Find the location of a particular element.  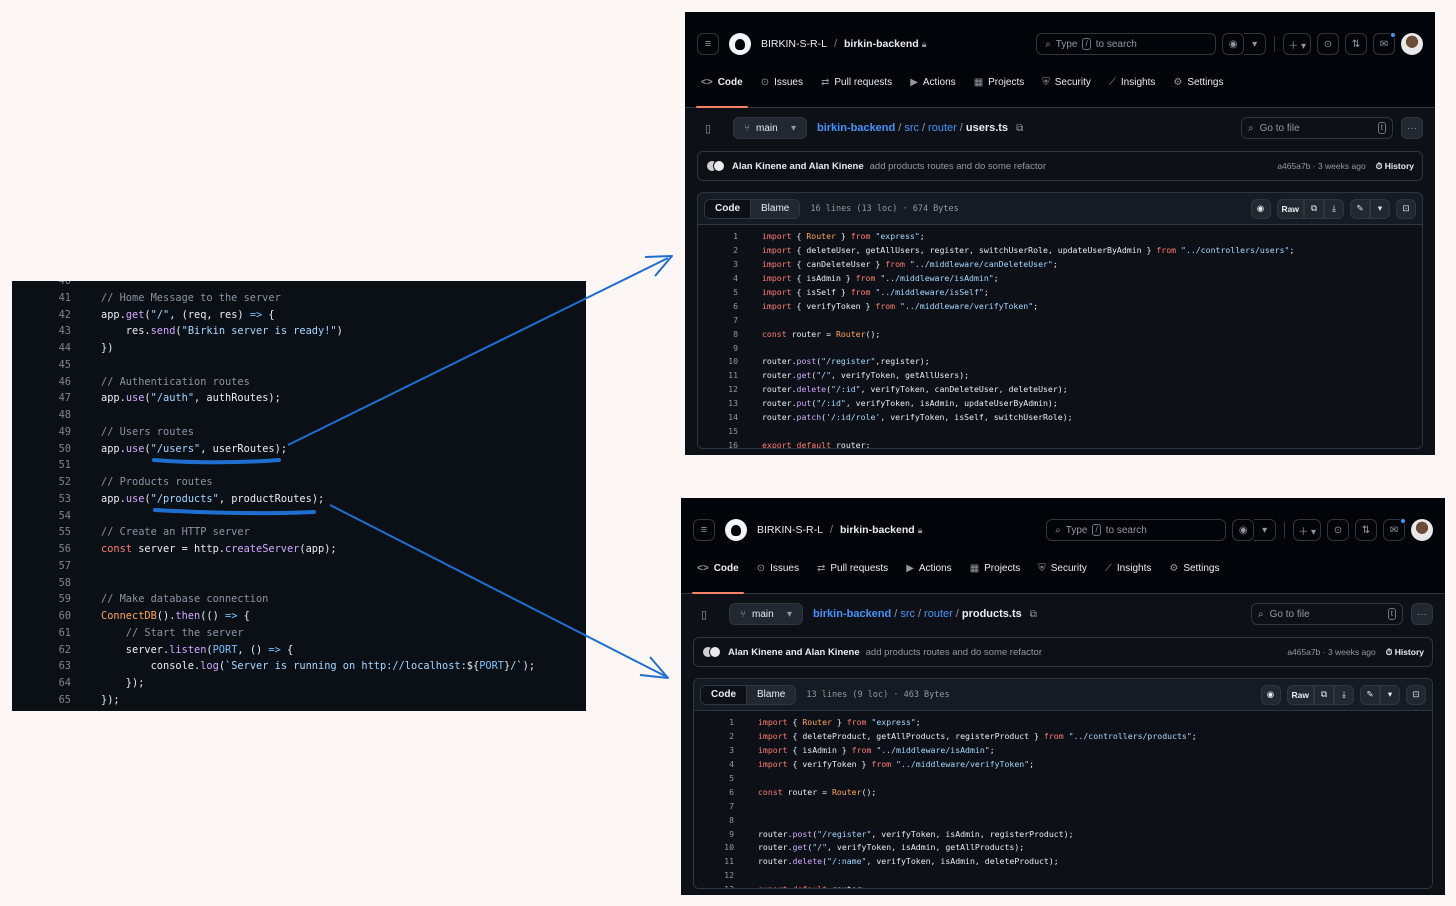

code-token: app. is located at coordinates (113, 314).